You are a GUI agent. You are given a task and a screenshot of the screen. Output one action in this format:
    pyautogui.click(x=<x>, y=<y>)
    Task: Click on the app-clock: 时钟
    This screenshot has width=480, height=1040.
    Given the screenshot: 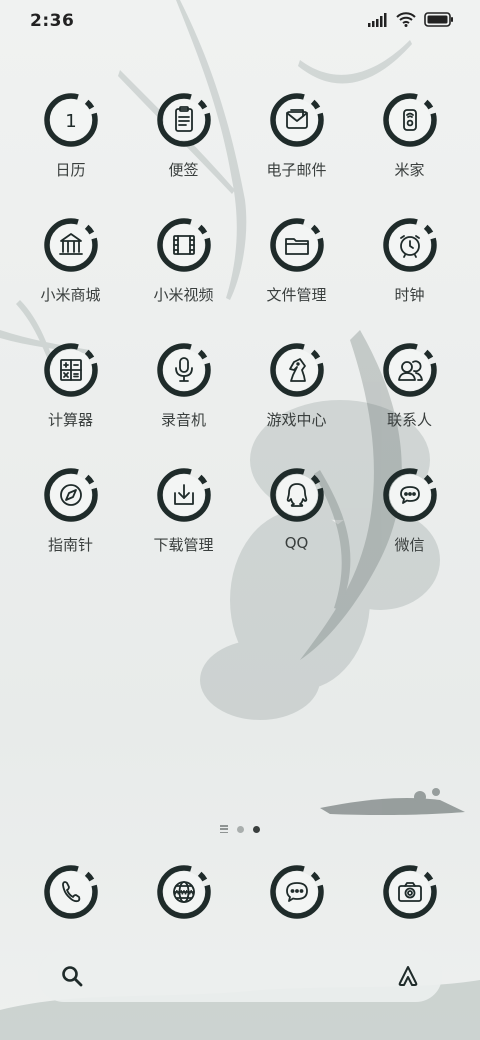 What is the action you would take?
    pyautogui.click(x=409, y=260)
    